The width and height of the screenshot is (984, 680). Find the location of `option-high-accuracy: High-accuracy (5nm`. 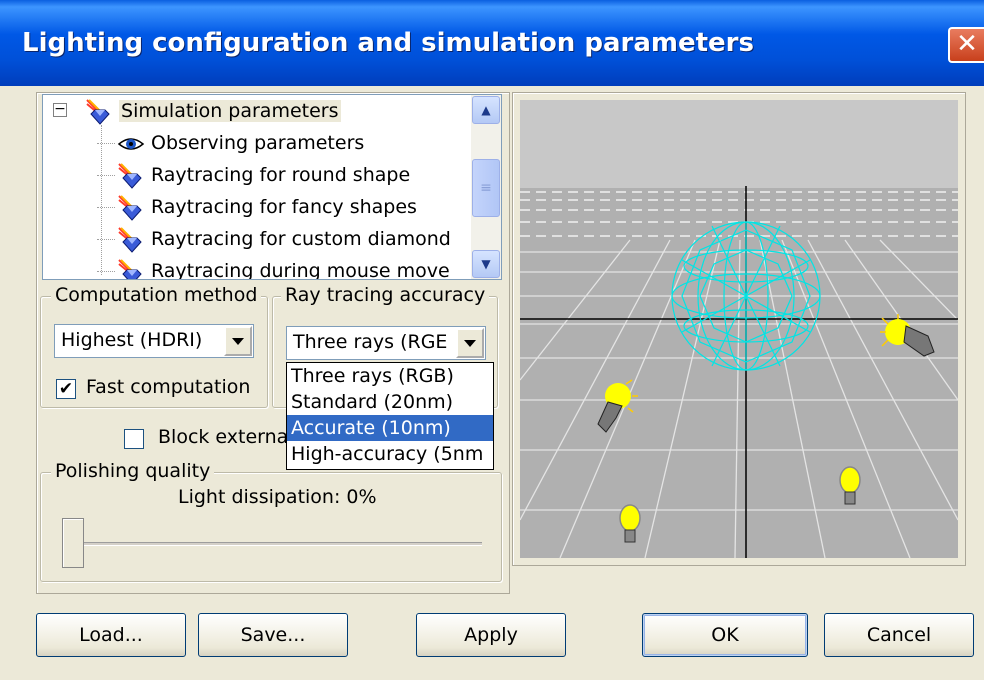

option-high-accuracy: High-accuracy (5nm is located at coordinates (390, 454).